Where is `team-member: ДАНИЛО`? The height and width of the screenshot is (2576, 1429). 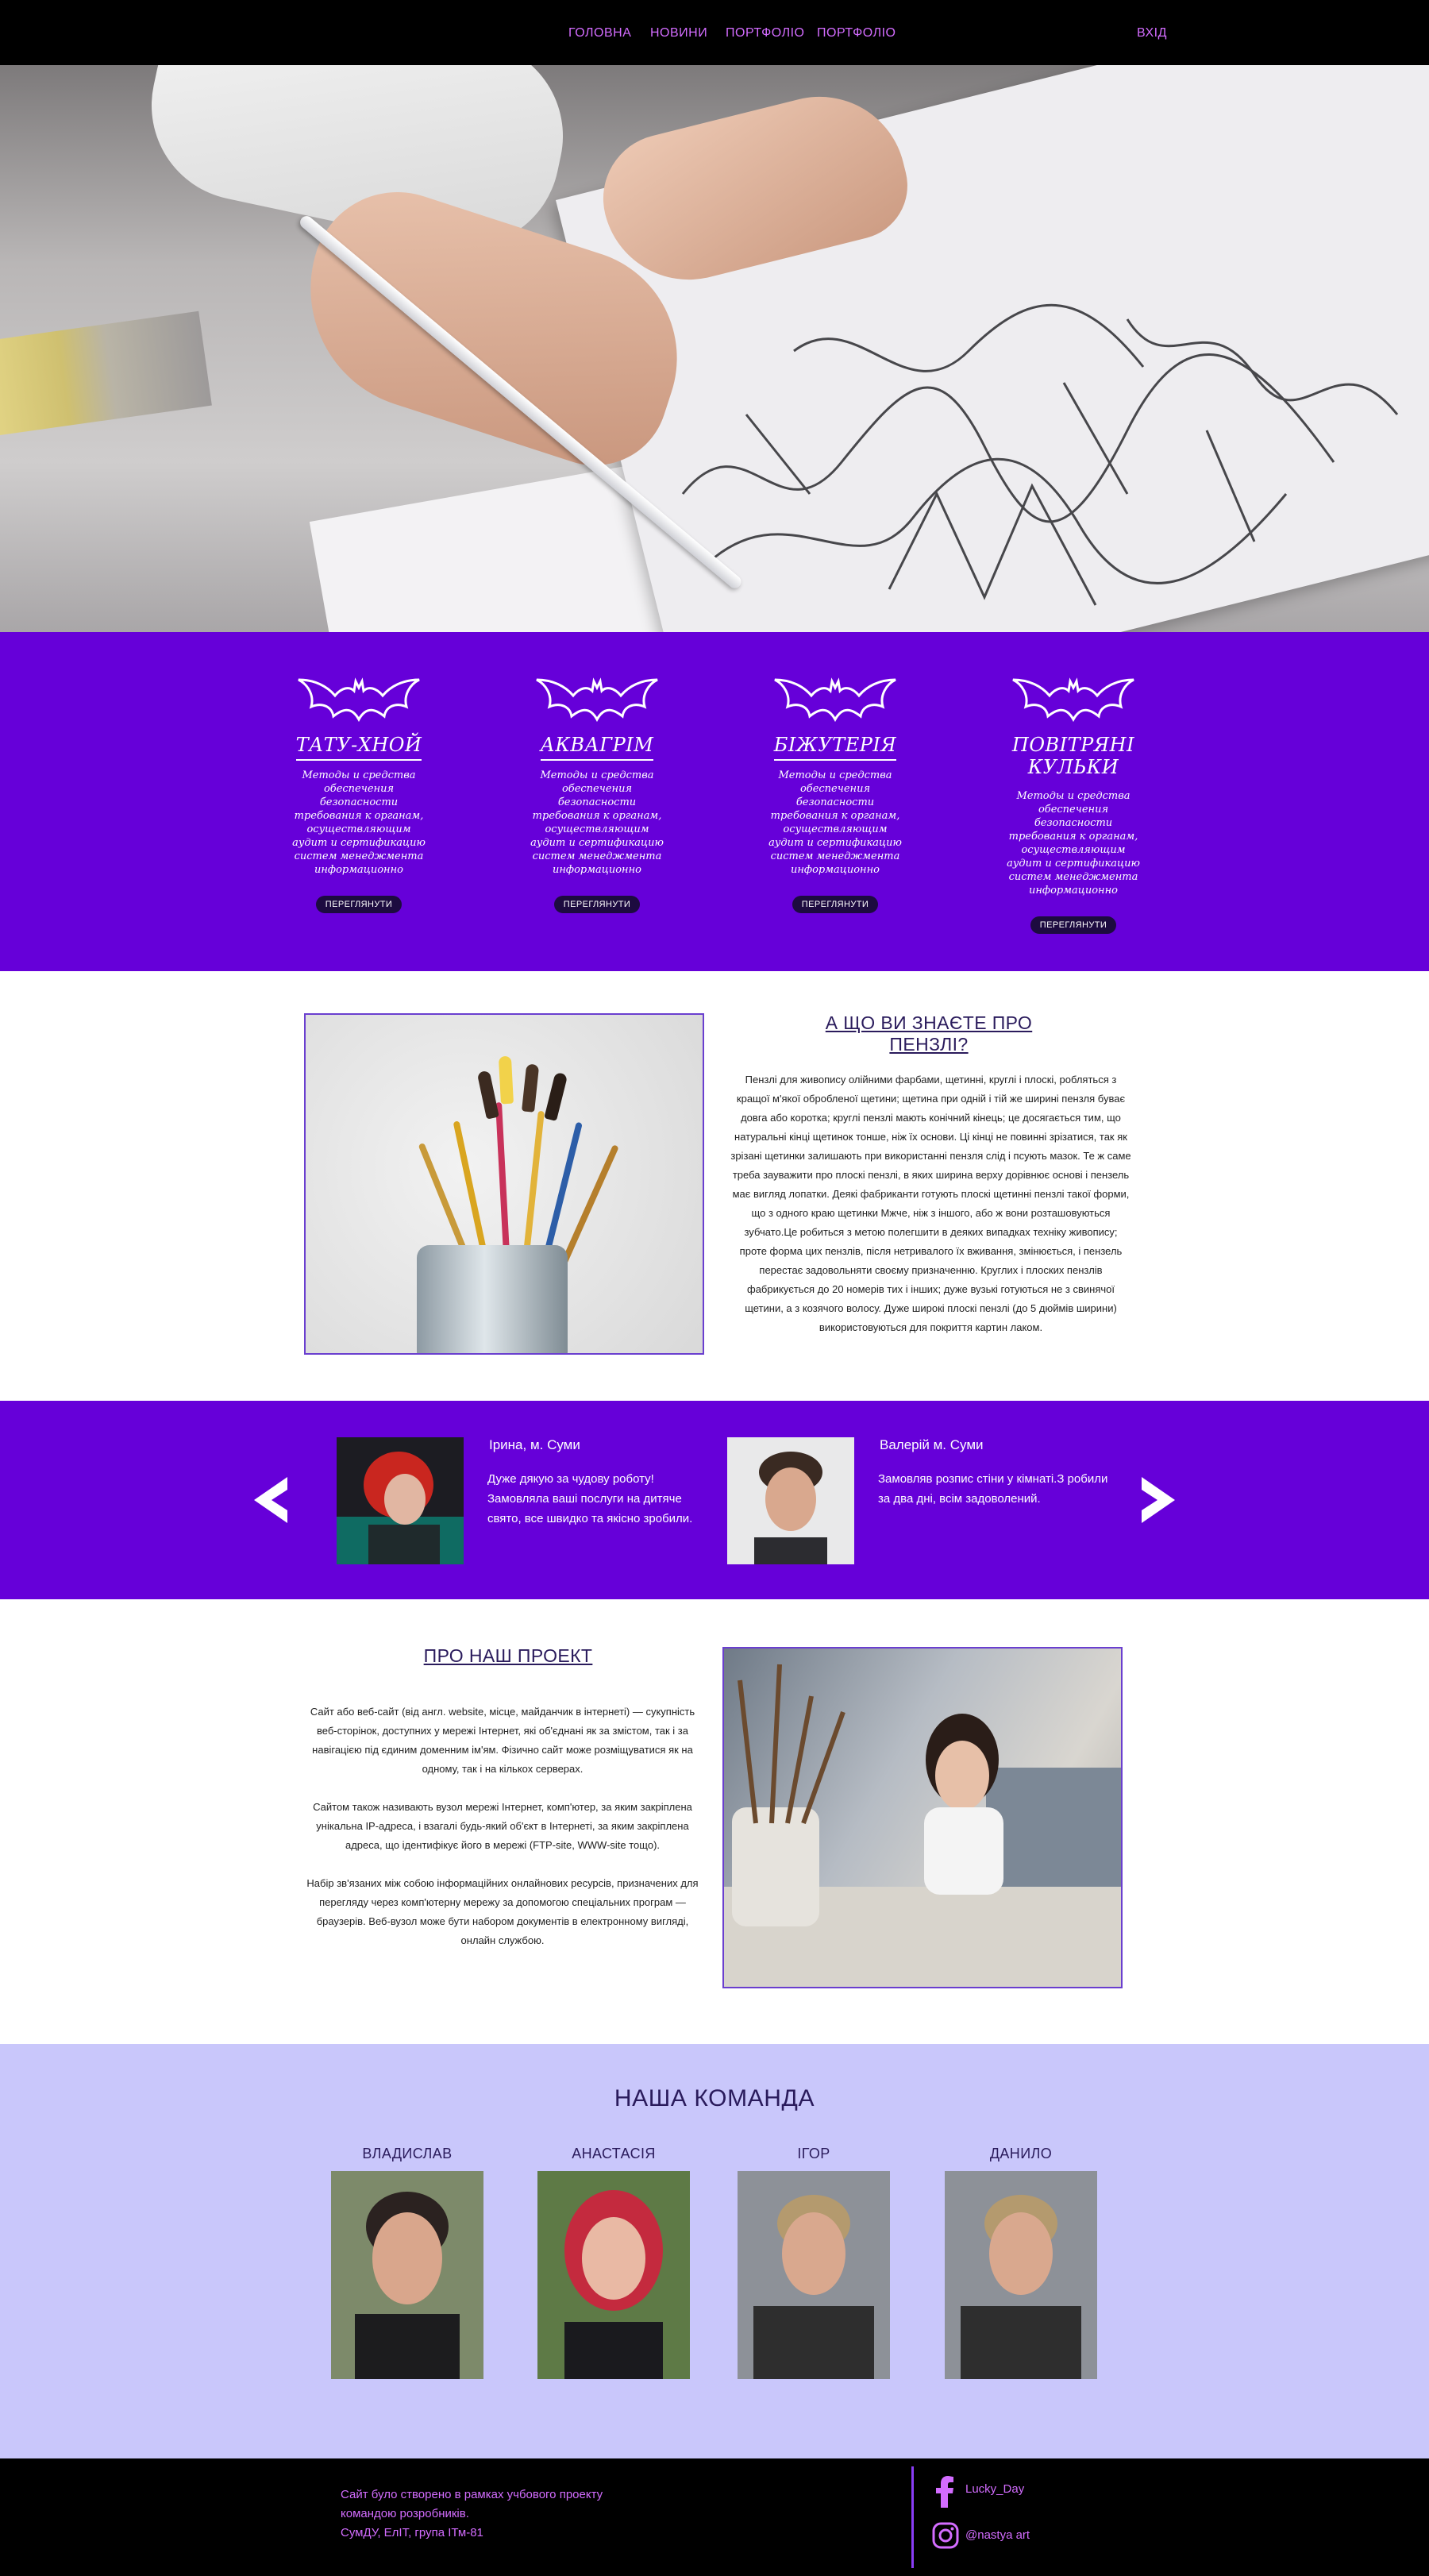
team-member: ДАНИЛО is located at coordinates (1021, 2262).